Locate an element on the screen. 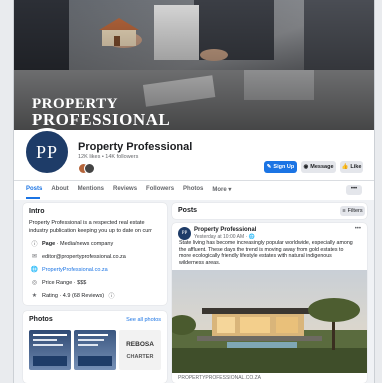 The image size is (382, 383). estate-house-image is located at coordinates (269, 321).